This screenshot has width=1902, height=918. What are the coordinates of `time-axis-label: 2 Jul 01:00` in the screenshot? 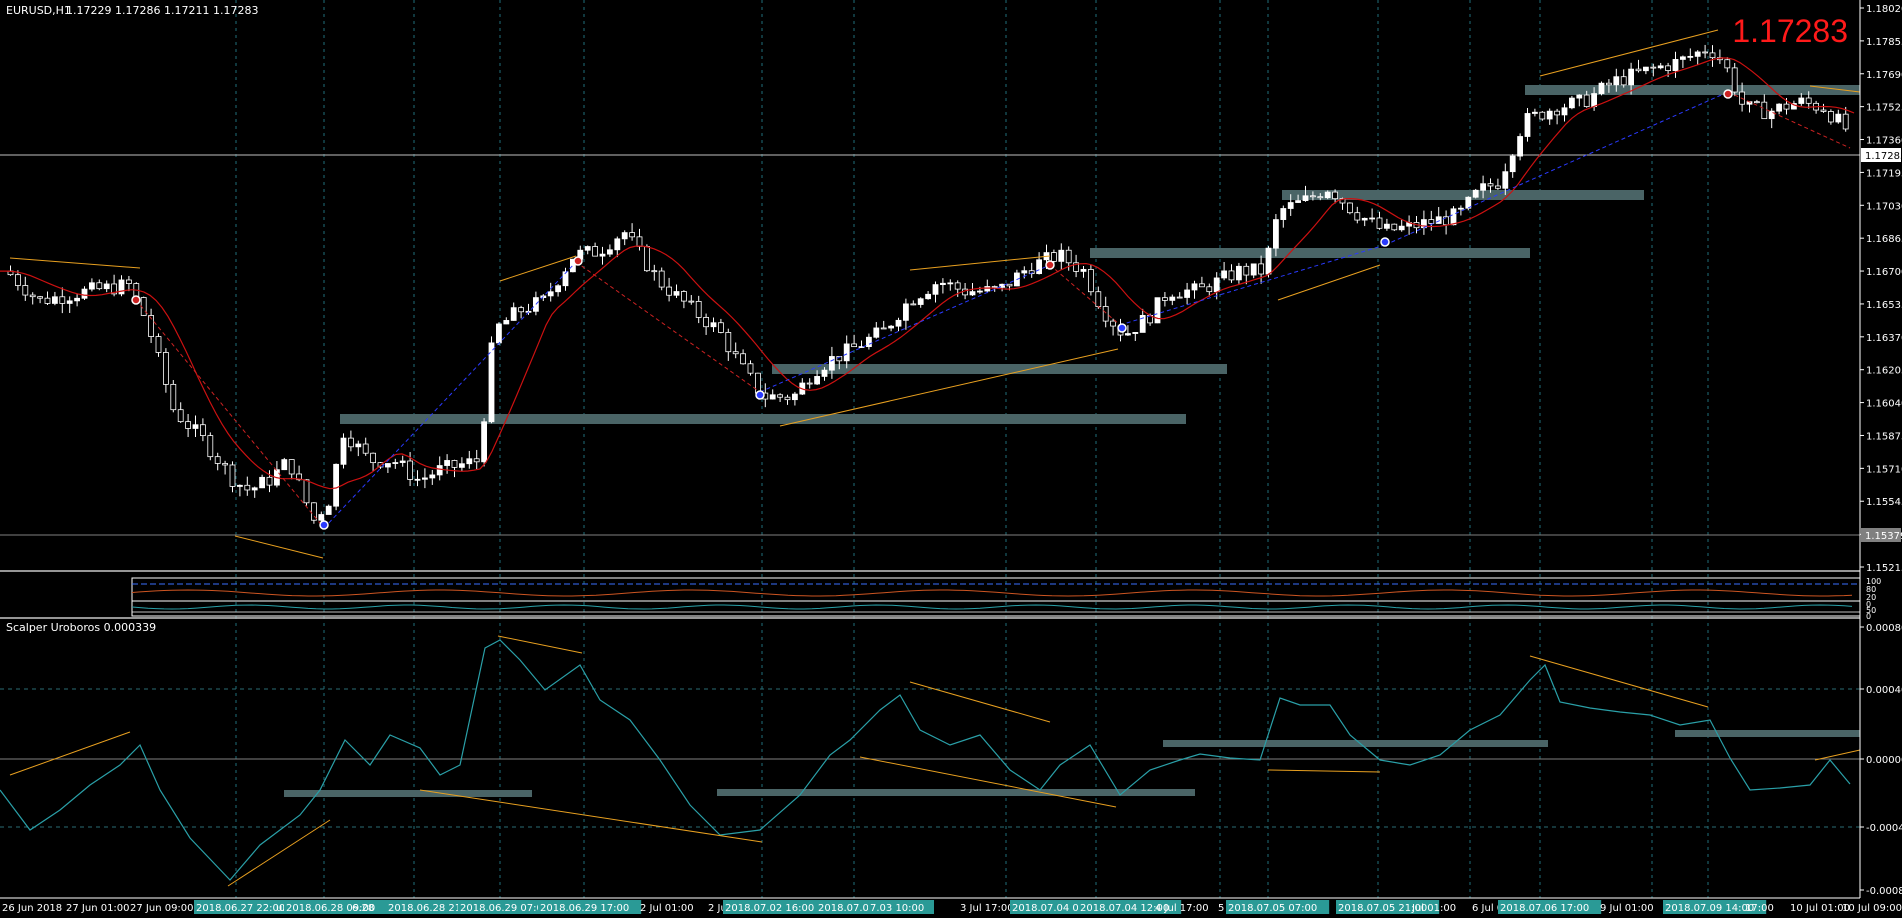 It's located at (667, 908).